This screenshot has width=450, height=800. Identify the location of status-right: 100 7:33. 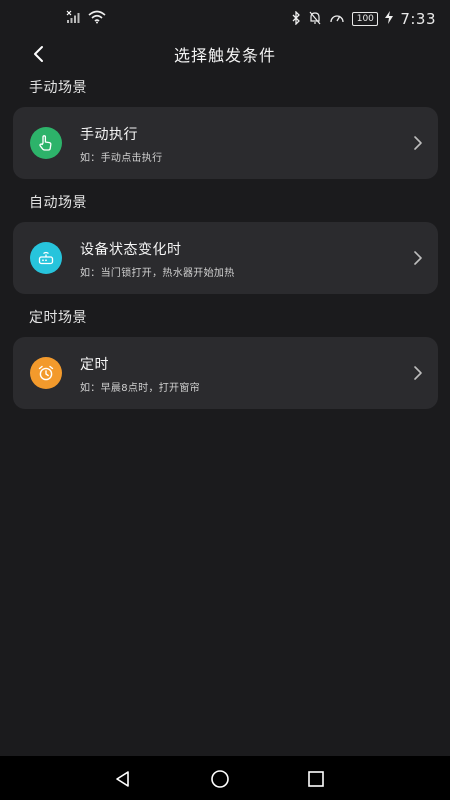
(363, 18).